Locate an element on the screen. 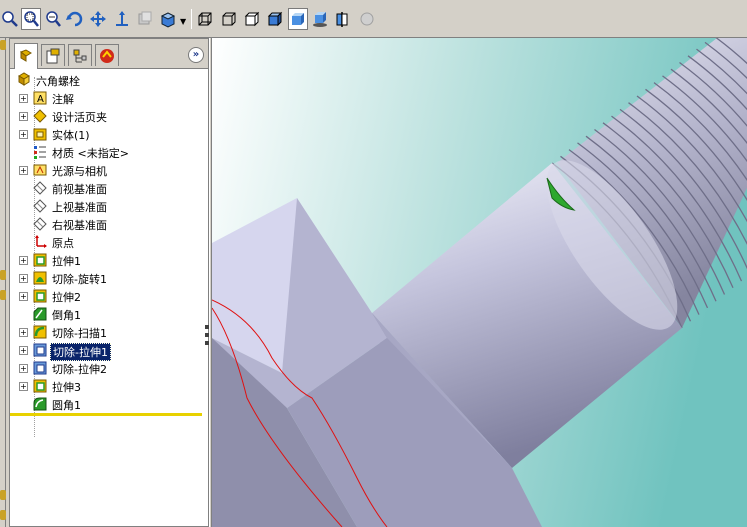 The image size is (747, 527). tree-item-label: 拉伸2 is located at coordinates (66, 297).